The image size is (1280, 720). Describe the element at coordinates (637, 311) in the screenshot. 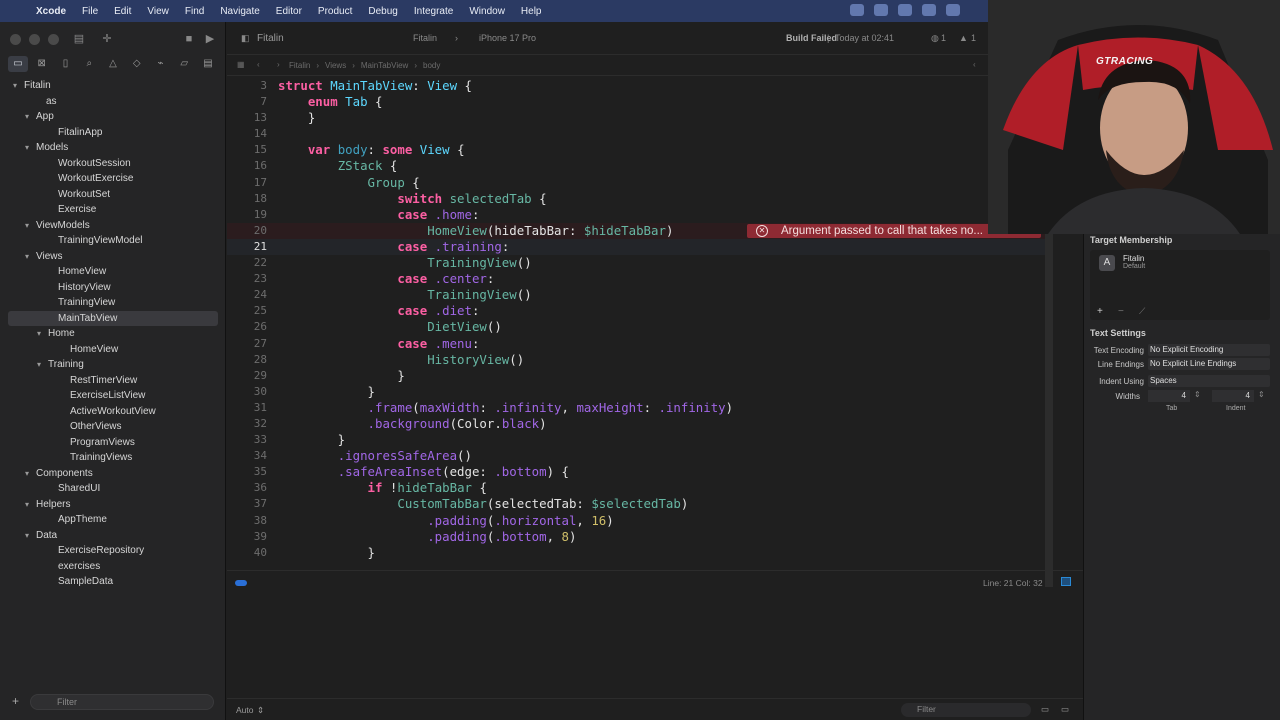

I see `code-line: 25 case .diet:` at that location.